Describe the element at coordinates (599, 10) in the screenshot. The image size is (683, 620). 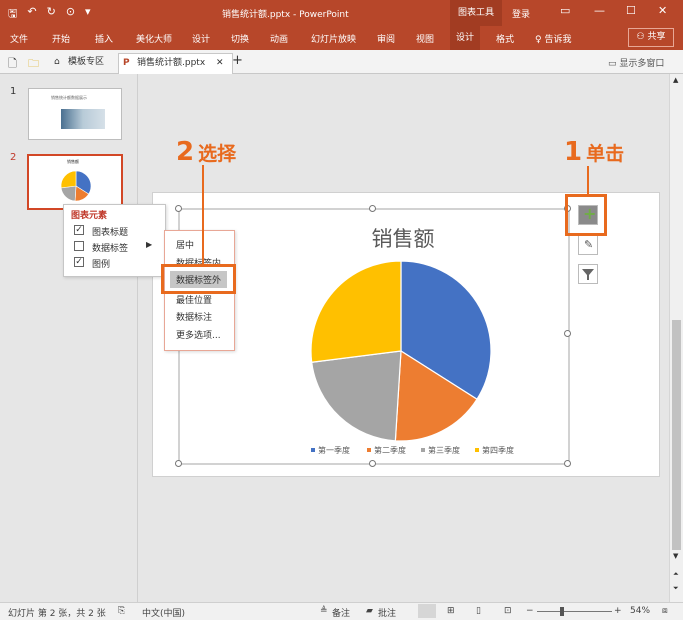
I see `minimize-button: —` at that location.